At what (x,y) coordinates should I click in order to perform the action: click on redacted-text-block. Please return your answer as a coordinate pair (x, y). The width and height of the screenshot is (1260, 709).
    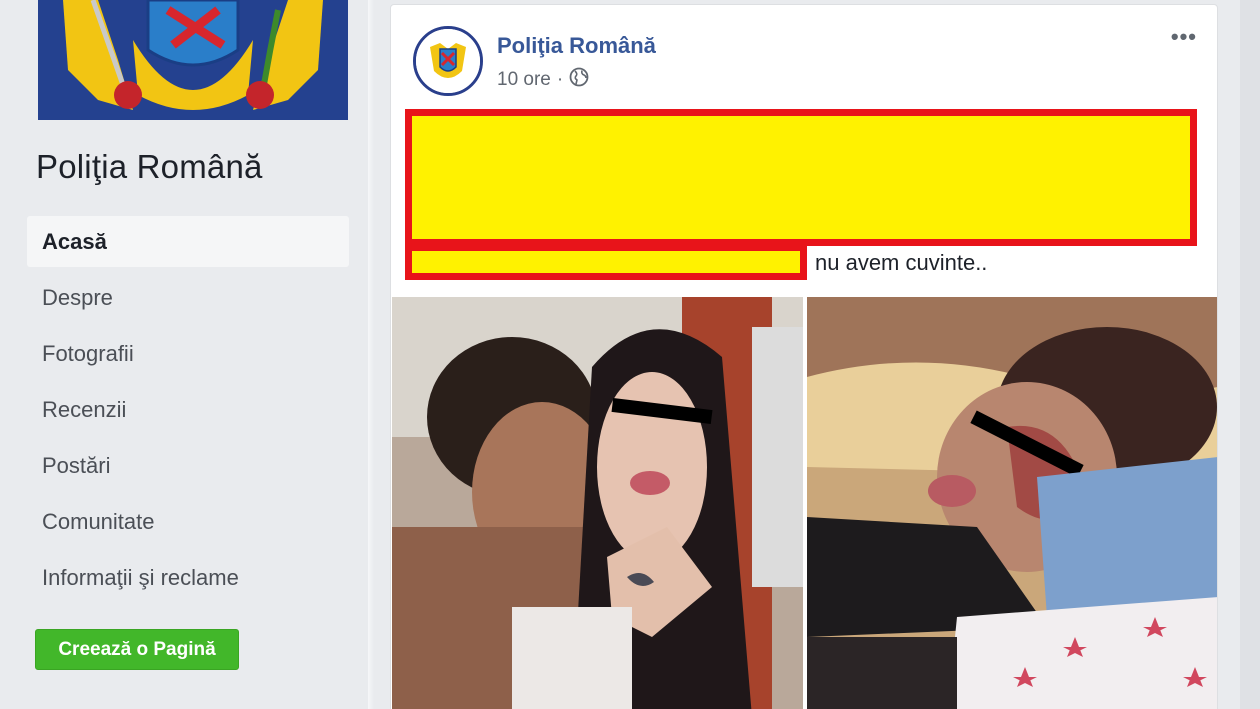
    Looking at the image, I should click on (801, 177).